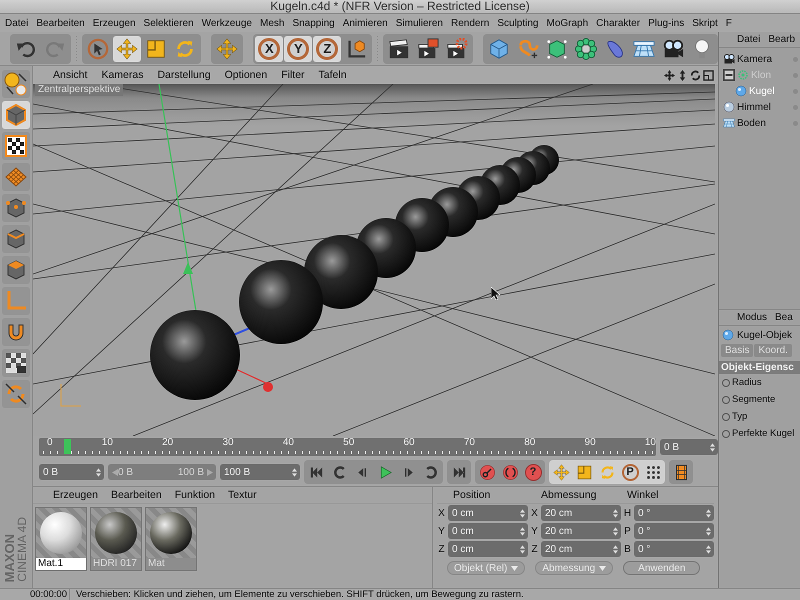  What do you see at coordinates (70, 75) in the screenshot?
I see `menu-item: Ansicht` at bounding box center [70, 75].